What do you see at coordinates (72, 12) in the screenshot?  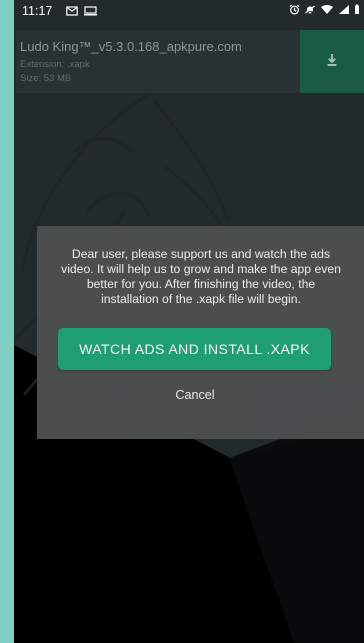 I see `mail-icon` at bounding box center [72, 12].